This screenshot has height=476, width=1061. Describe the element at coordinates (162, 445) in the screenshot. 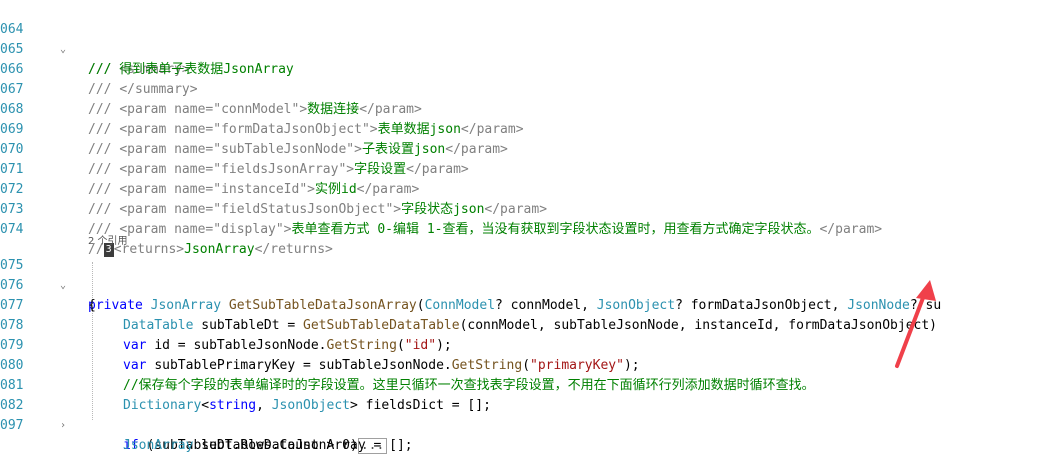

I see `type-name: JsonArray` at that location.